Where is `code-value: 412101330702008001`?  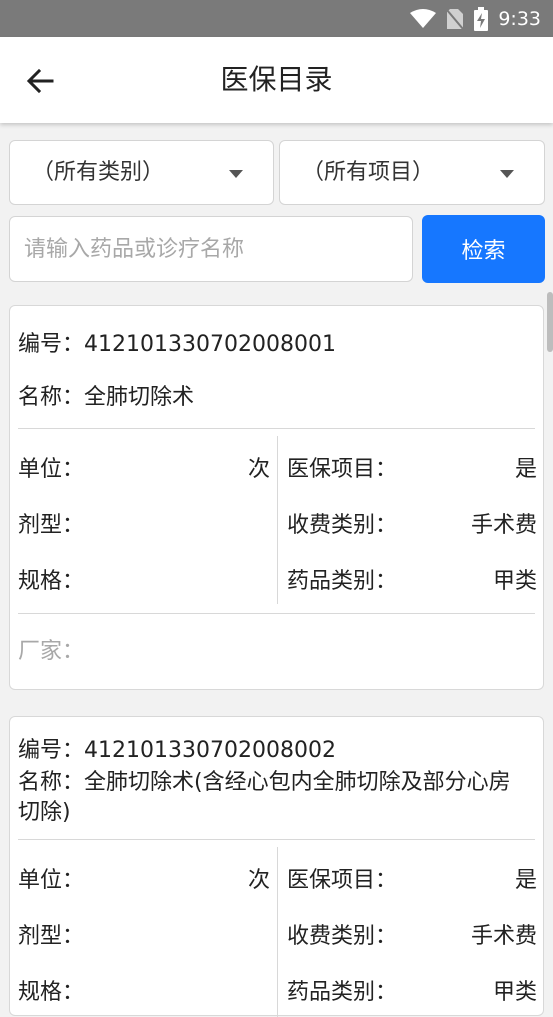
code-value: 412101330702008001 is located at coordinates (210, 344).